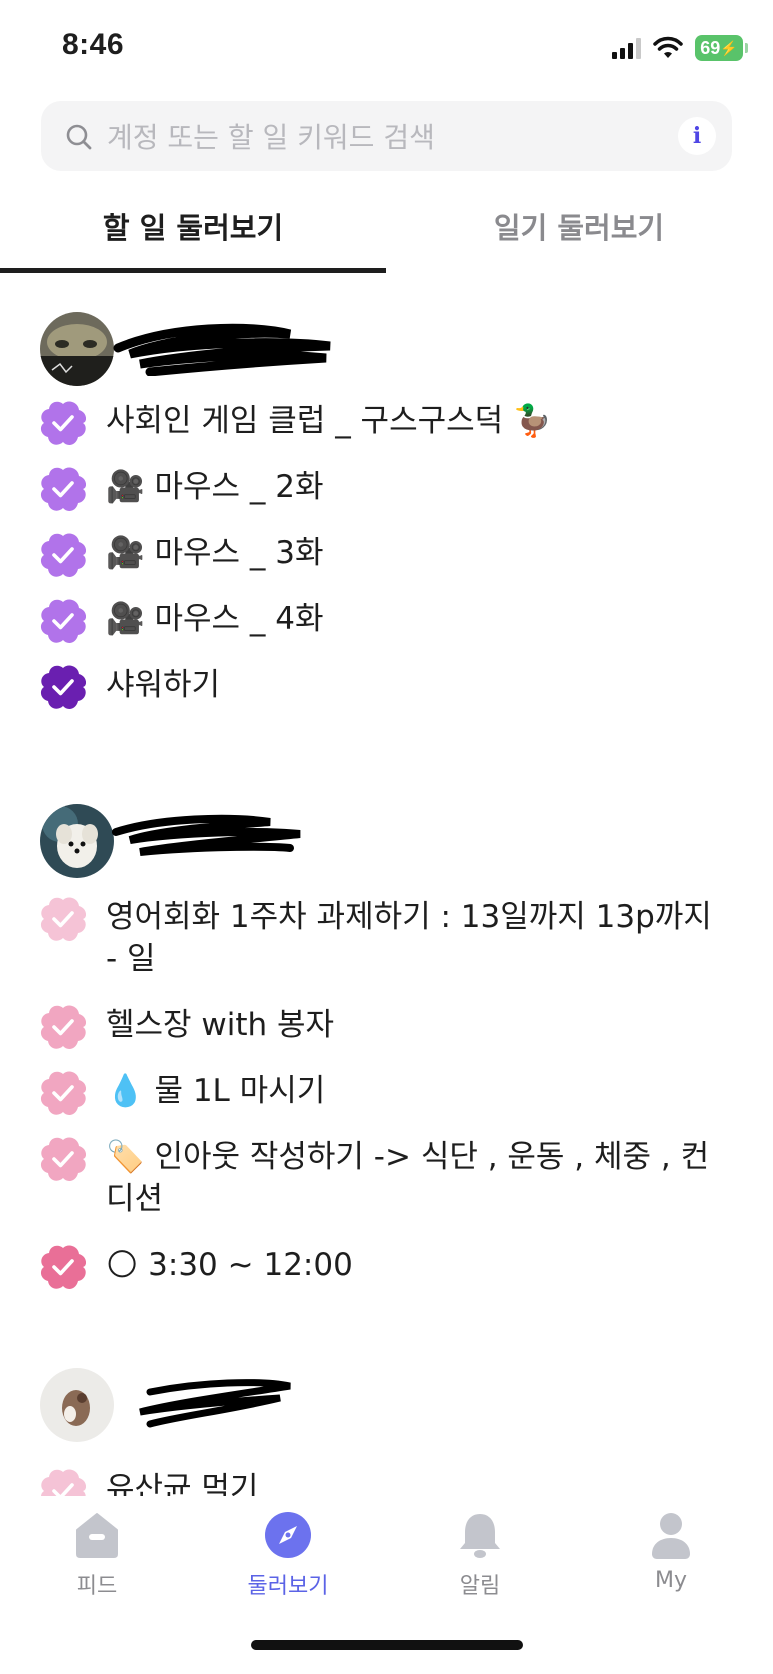 The width and height of the screenshot is (773, 1674). I want to click on compass-icon, so click(288, 1535).